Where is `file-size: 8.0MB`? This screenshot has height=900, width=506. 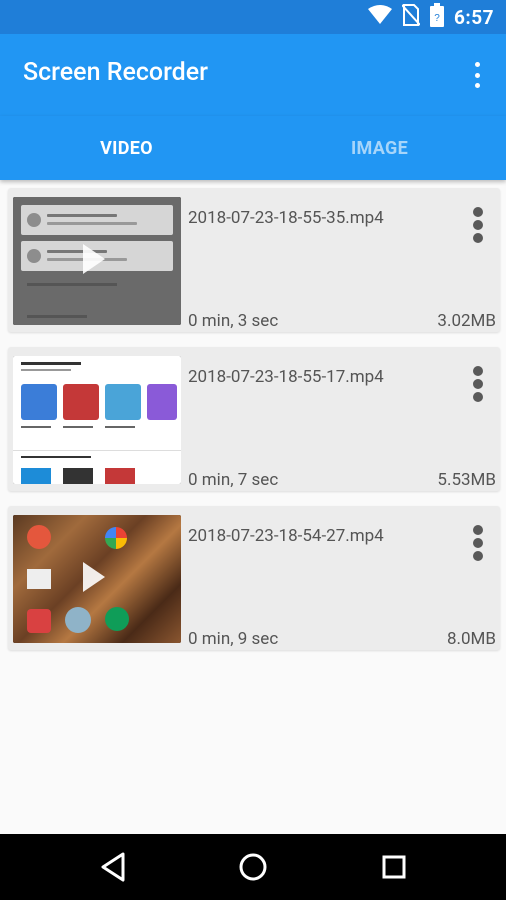 file-size: 8.0MB is located at coordinates (471, 639).